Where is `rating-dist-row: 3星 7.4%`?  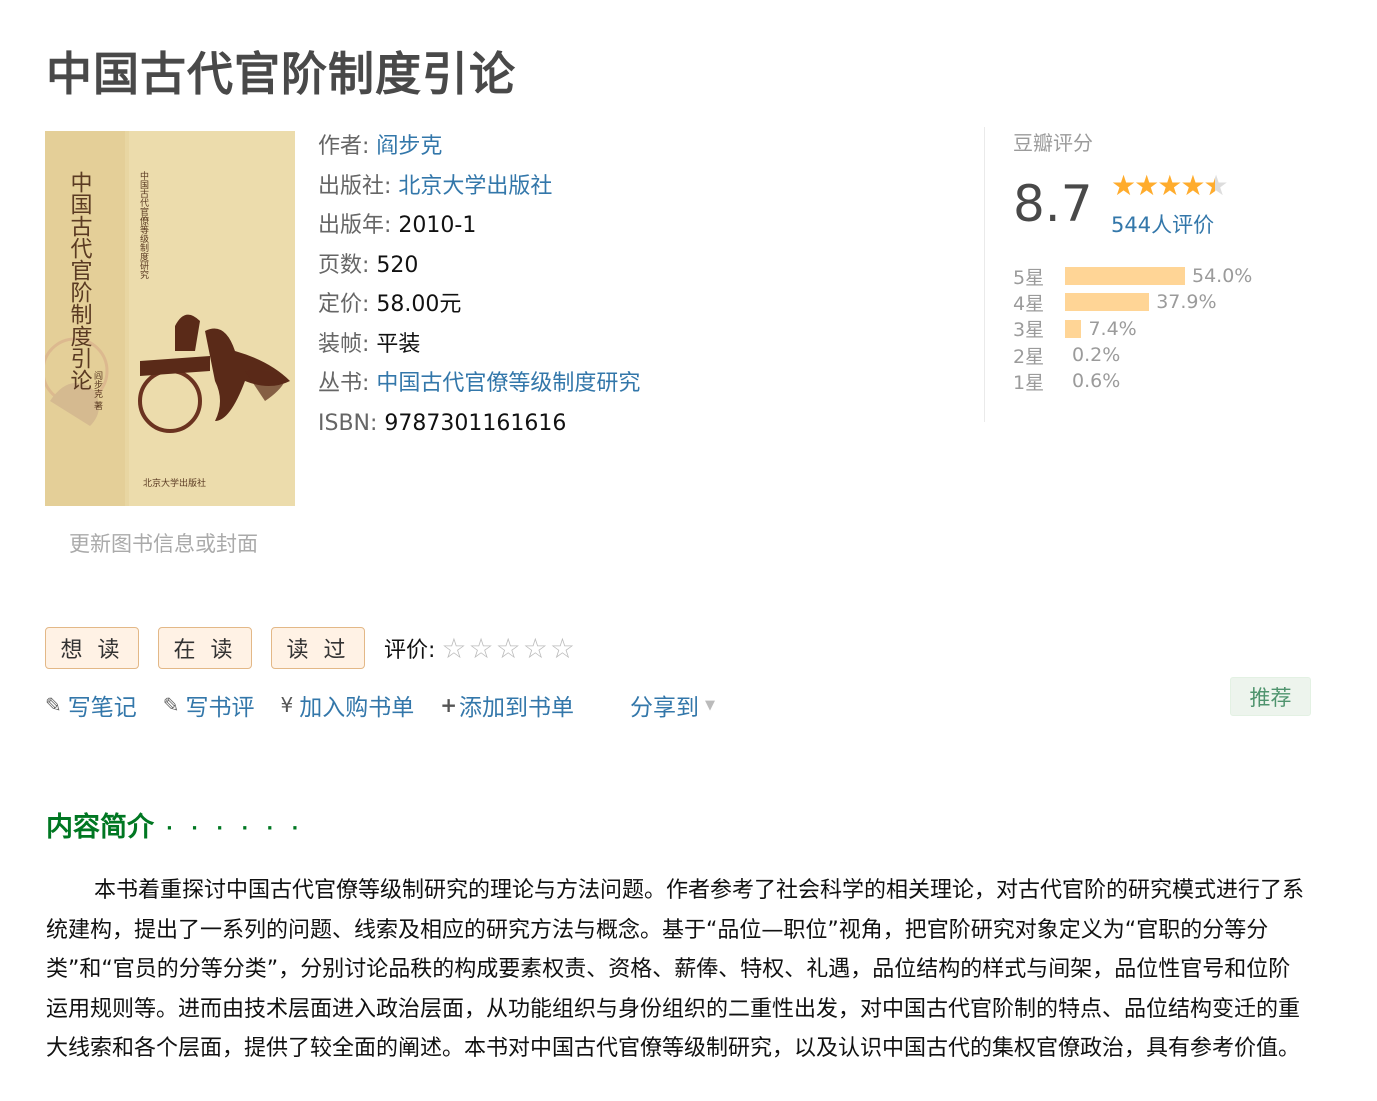 rating-dist-row: 3星 7.4% is located at coordinates (1143, 329).